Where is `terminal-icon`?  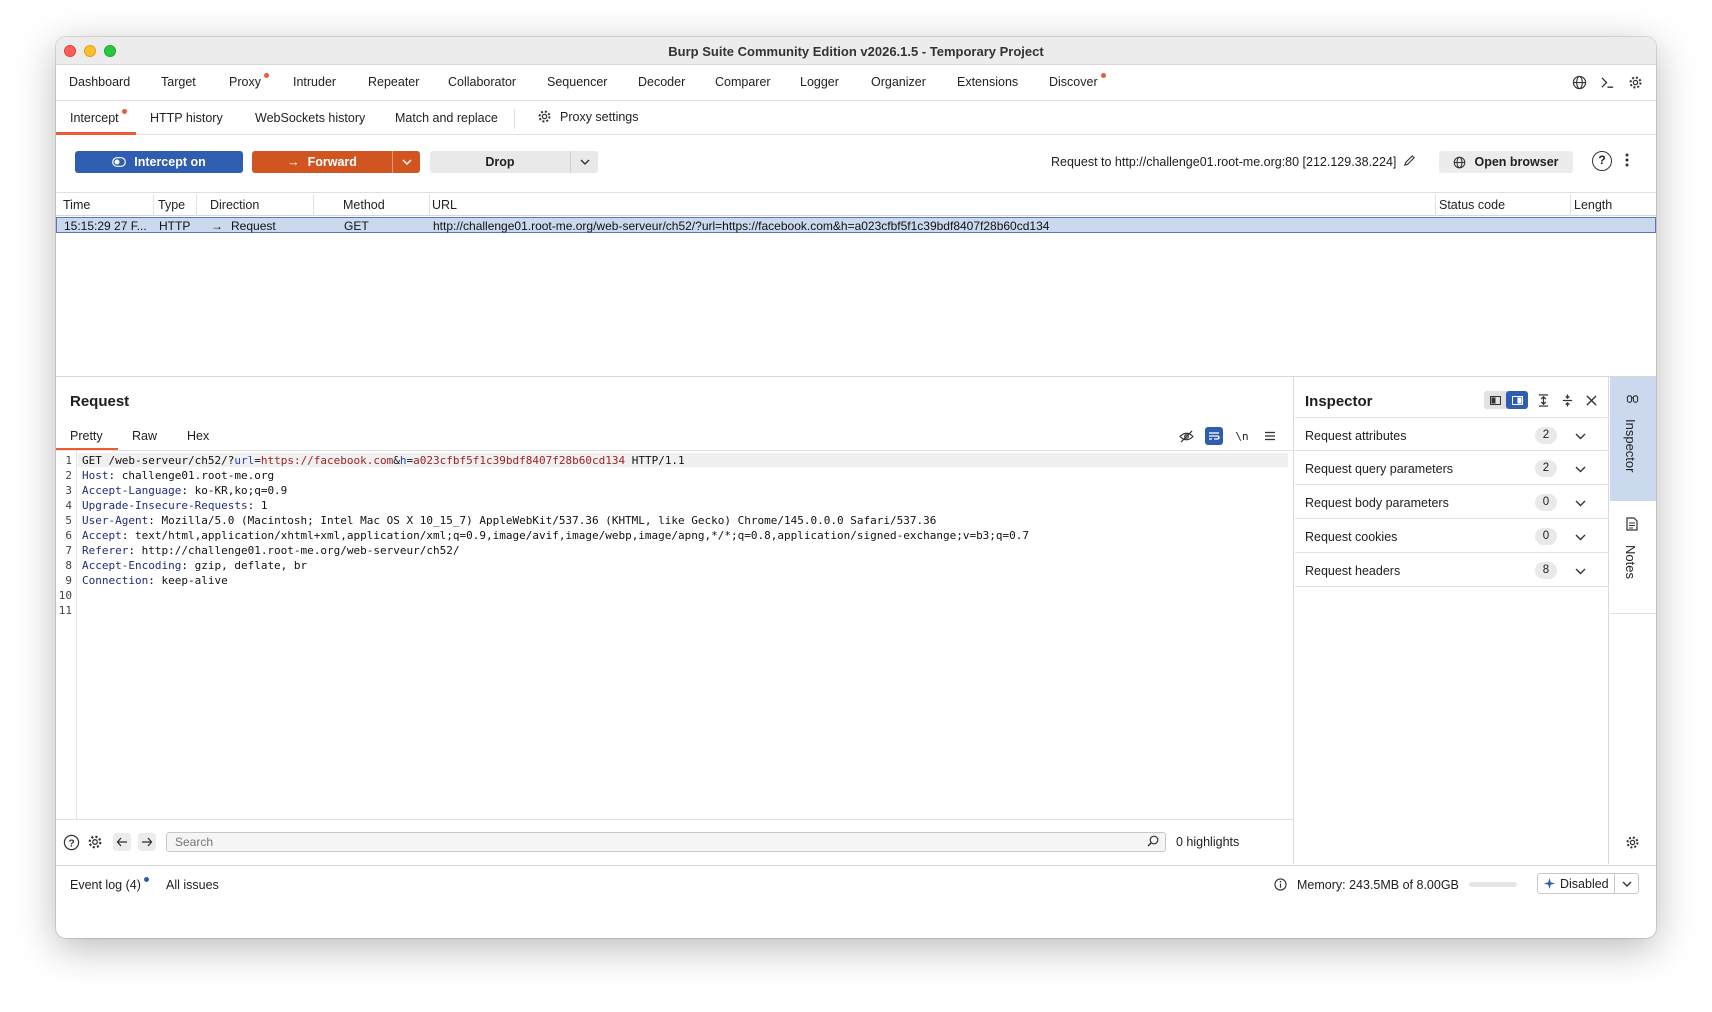
terminal-icon is located at coordinates (1607, 82).